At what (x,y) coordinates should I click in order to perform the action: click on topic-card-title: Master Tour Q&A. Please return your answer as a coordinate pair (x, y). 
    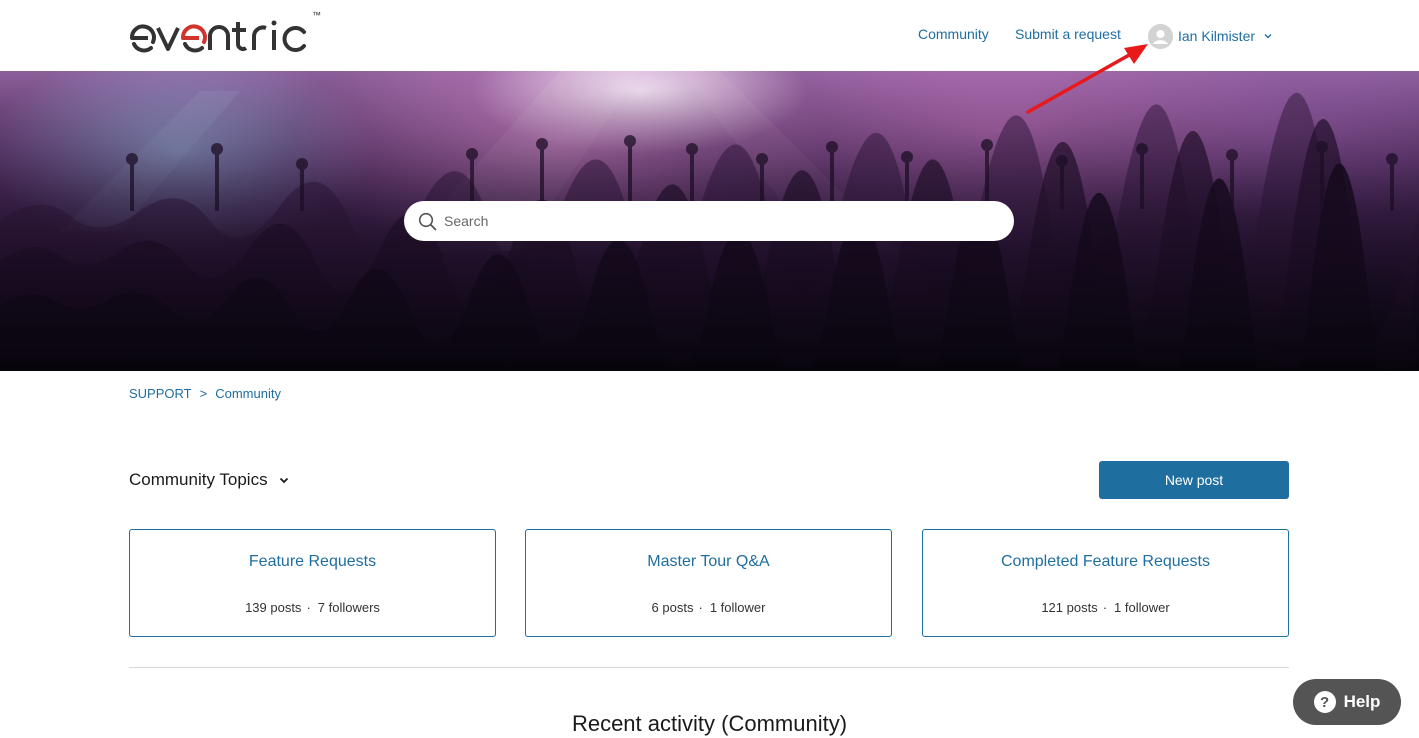
    Looking at the image, I should click on (708, 562).